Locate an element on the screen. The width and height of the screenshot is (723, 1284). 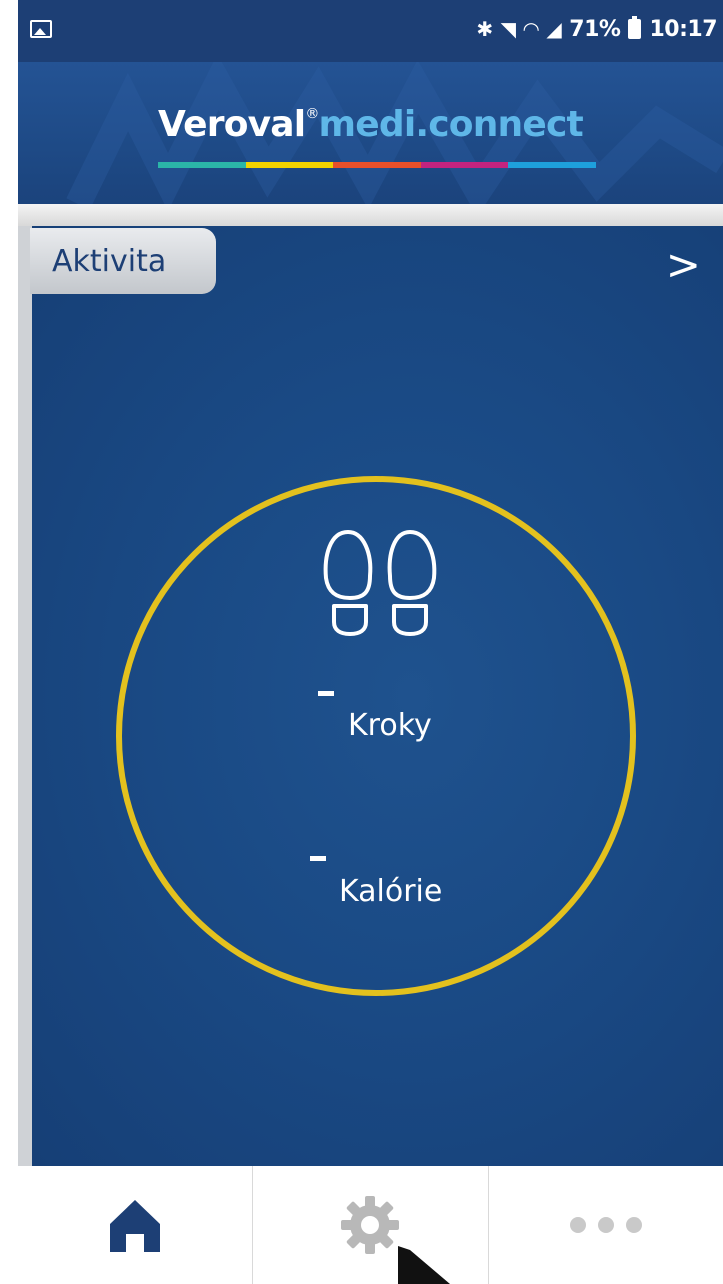
steps-value: - is located at coordinates (326, 693).